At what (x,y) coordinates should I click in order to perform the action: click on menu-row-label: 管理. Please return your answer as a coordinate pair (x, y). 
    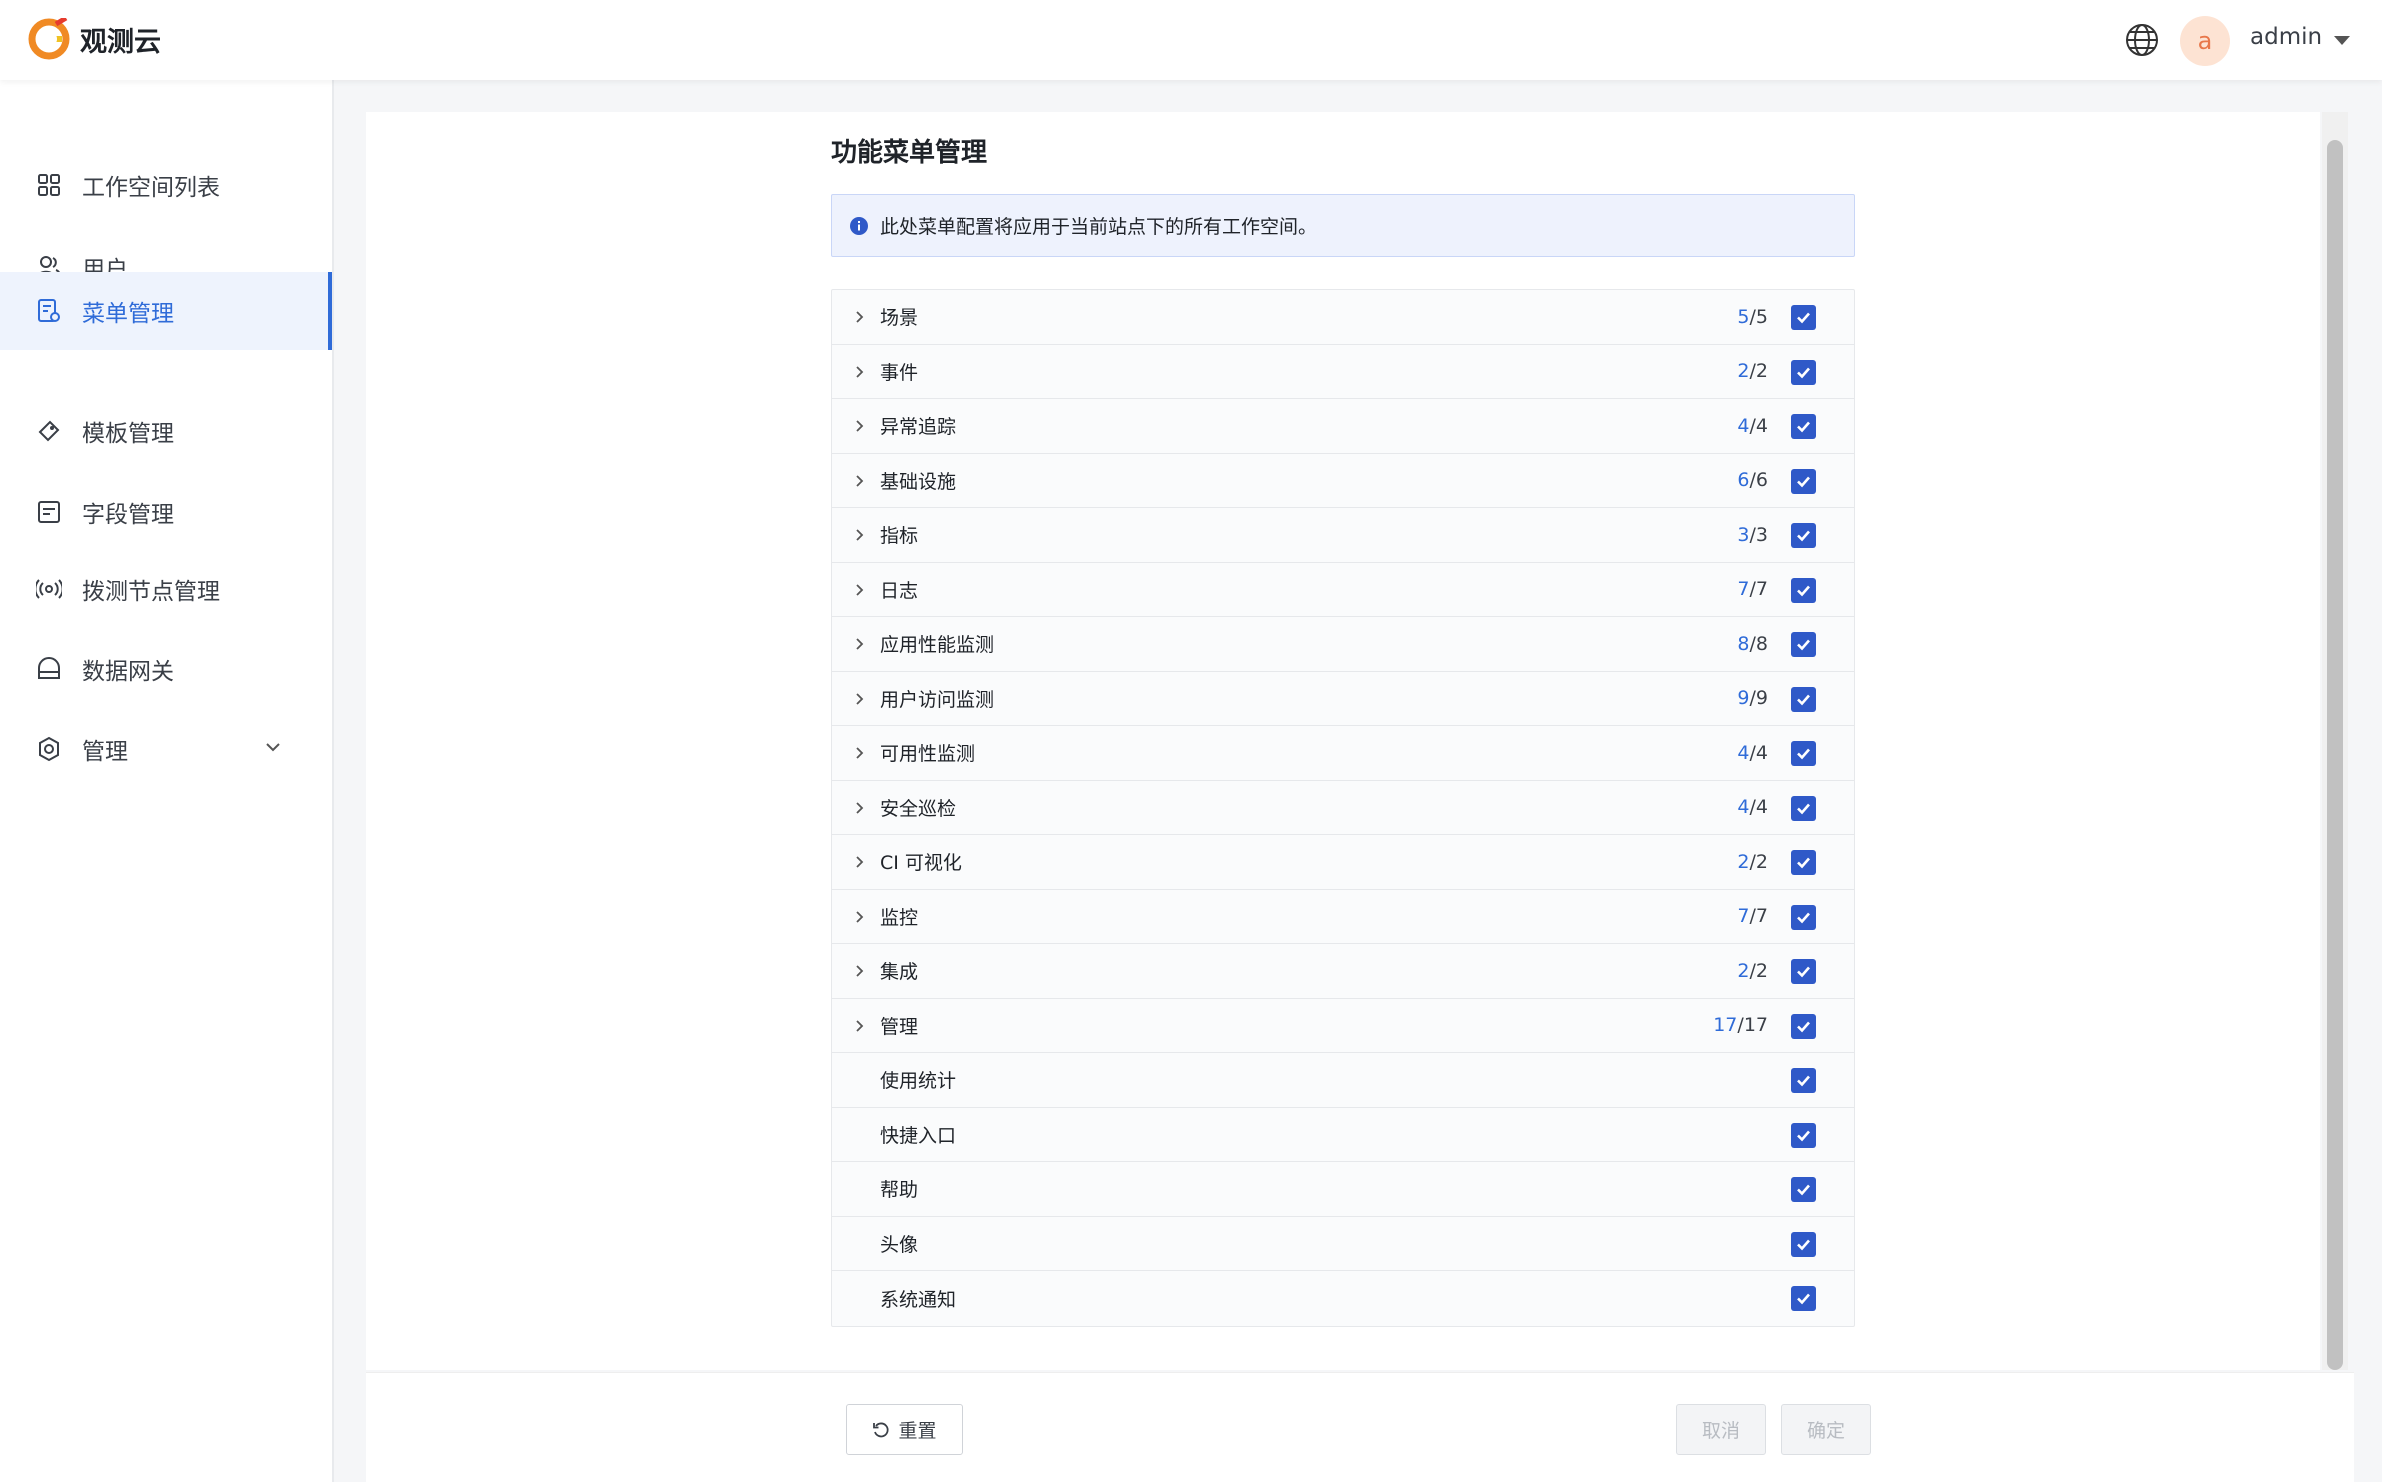
    Looking at the image, I should click on (899, 1026).